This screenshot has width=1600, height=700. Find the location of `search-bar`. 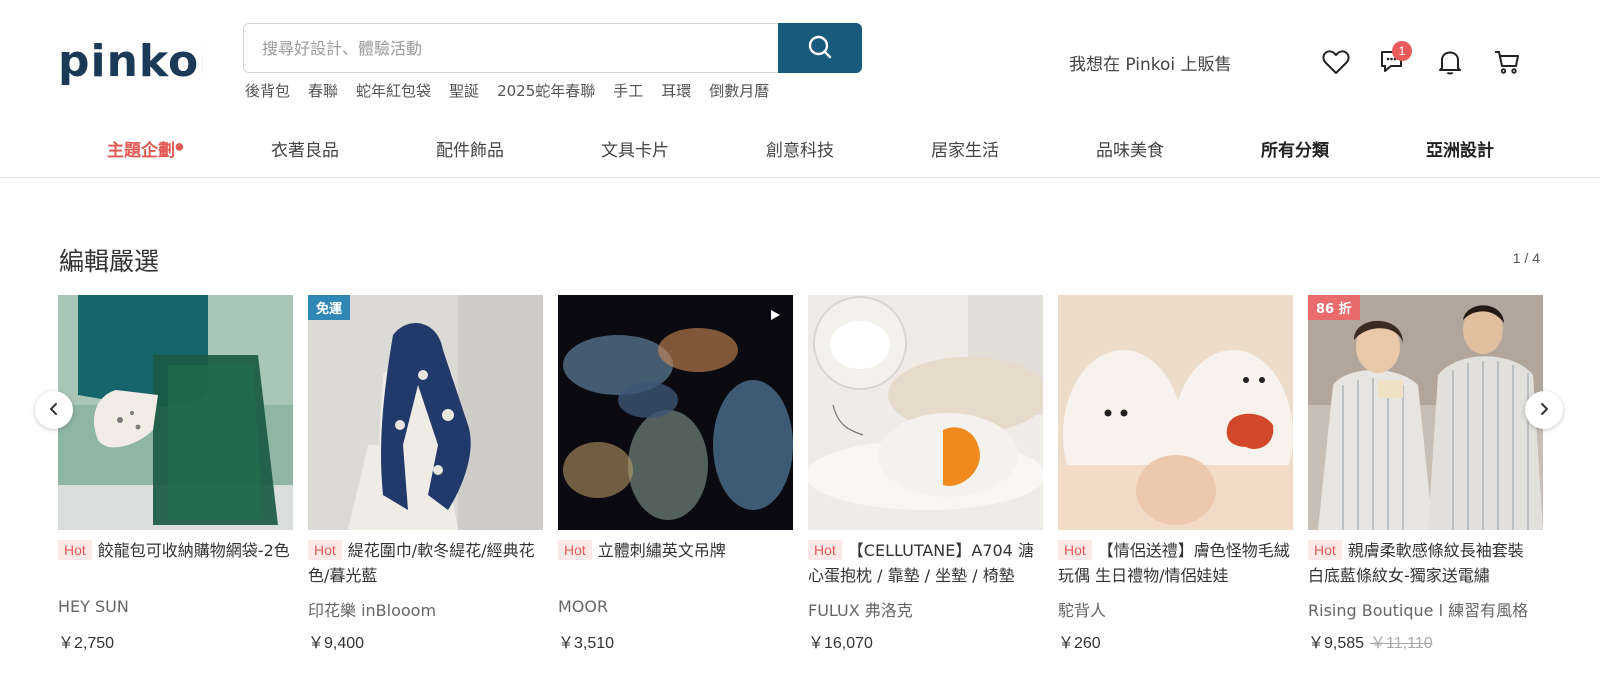

search-bar is located at coordinates (552, 48).